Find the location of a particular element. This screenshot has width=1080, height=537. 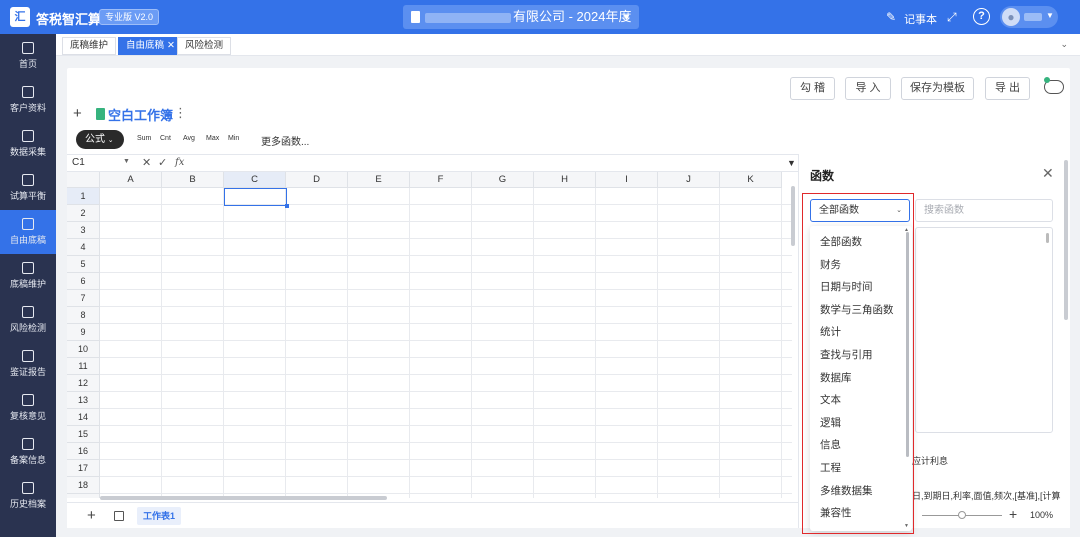

row-header: 2 is located at coordinates (83, 213).